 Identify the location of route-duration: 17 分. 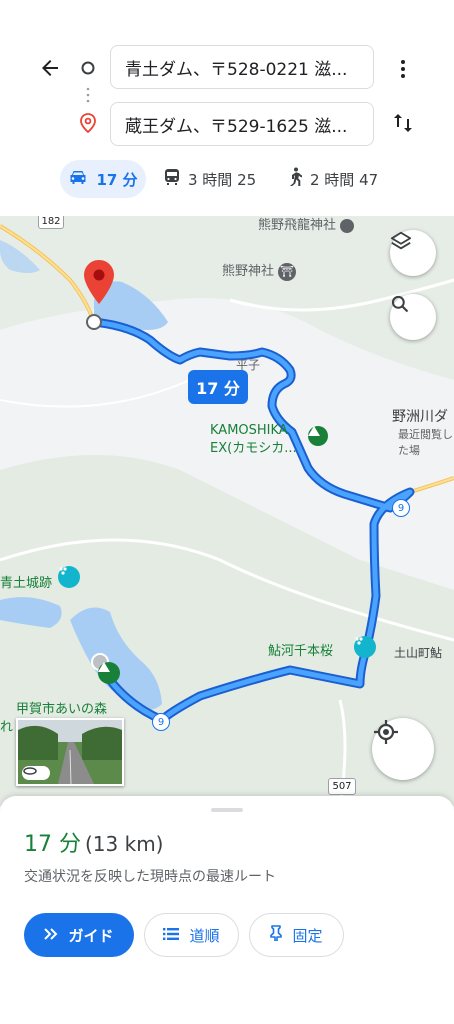
(52, 844).